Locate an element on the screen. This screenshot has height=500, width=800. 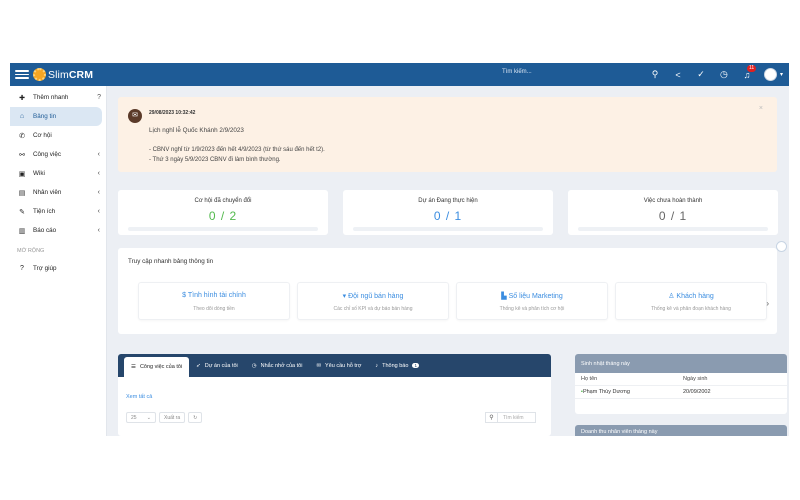
tab-notifications: ♪ Thông báo 1 is located at coordinates (397, 365).